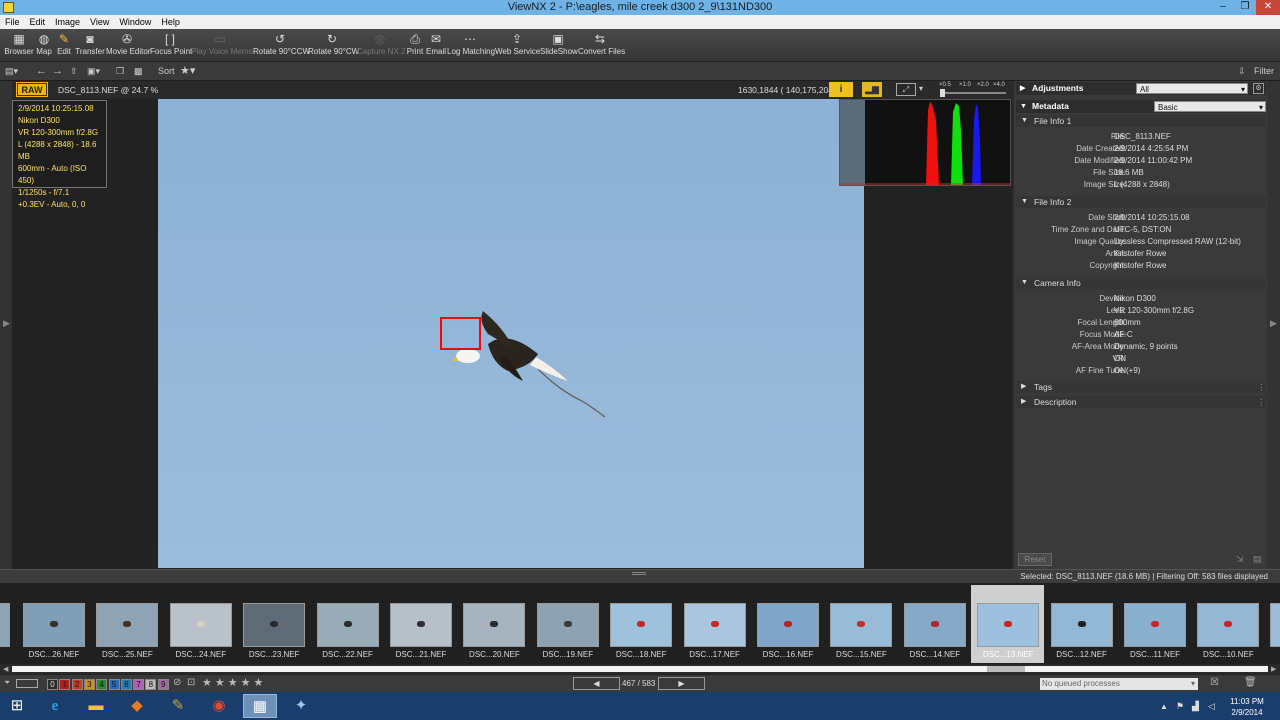 Image resolution: width=1280 pixels, height=720 pixels. Describe the element at coordinates (41, 71) in the screenshot. I see `back-arrow-icon: ←` at that location.